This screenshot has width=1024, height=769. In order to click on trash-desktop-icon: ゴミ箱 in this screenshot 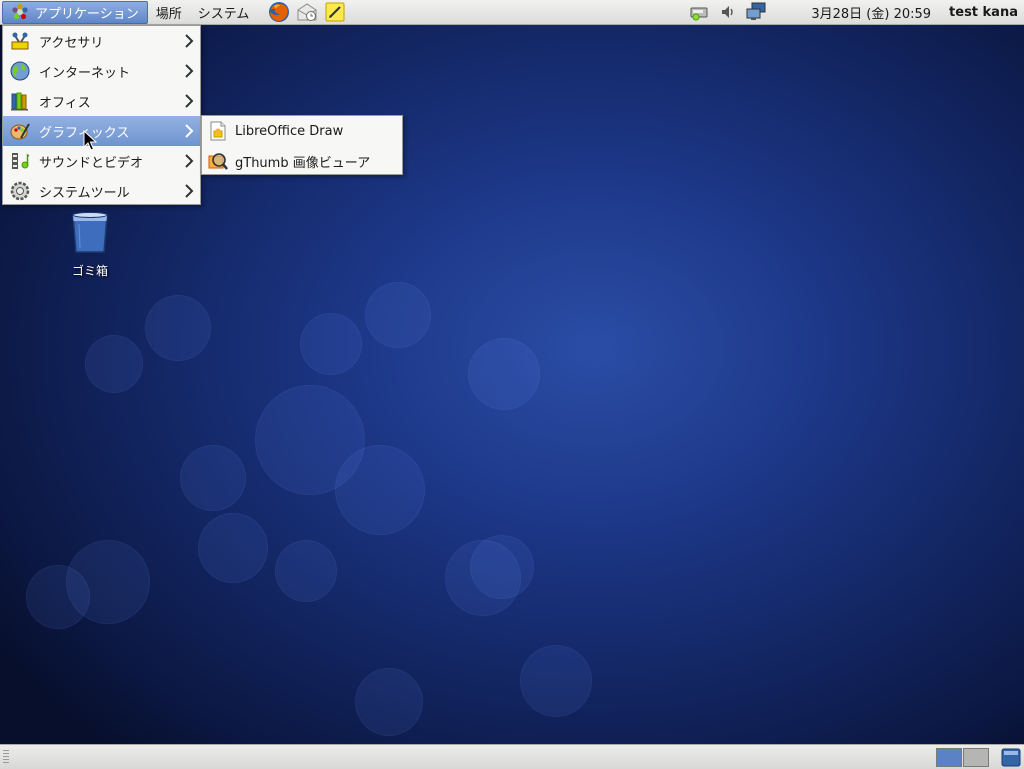, I will do `click(90, 244)`.